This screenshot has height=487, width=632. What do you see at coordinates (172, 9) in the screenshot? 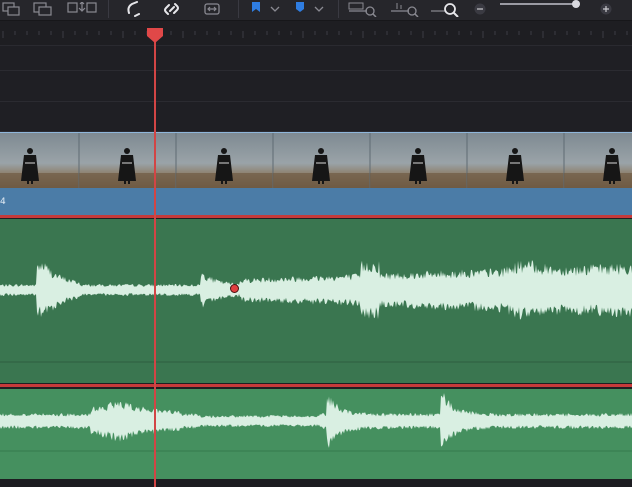
I see `linked-selection-icon` at bounding box center [172, 9].